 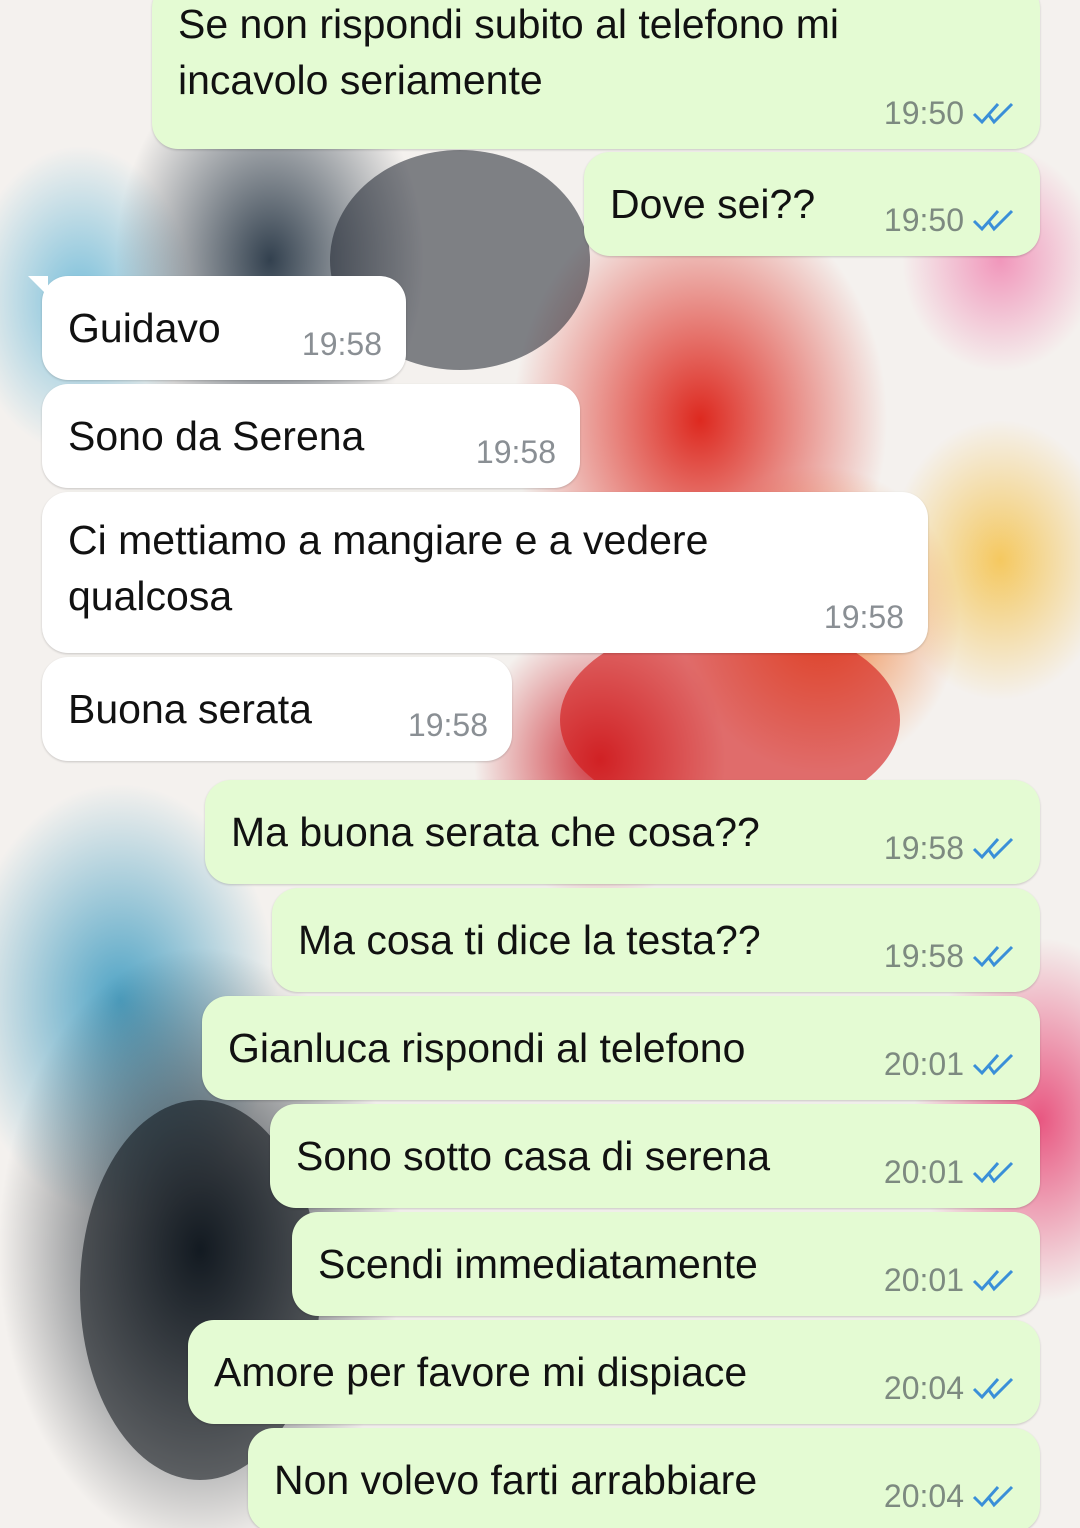 I want to click on outgoing-message: Ma buona serata che cosa?? 19:58, so click(x=622, y=832).